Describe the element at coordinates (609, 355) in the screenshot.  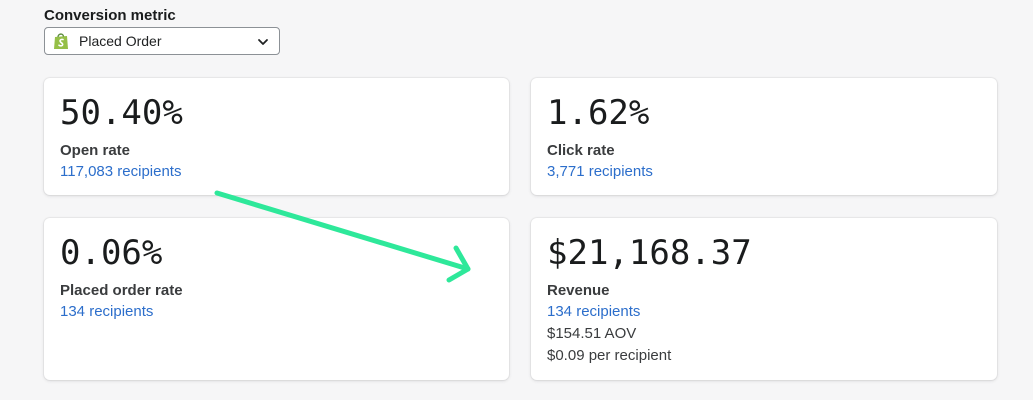
I see `revenue-per-recipient: $0.09 per recipient` at that location.